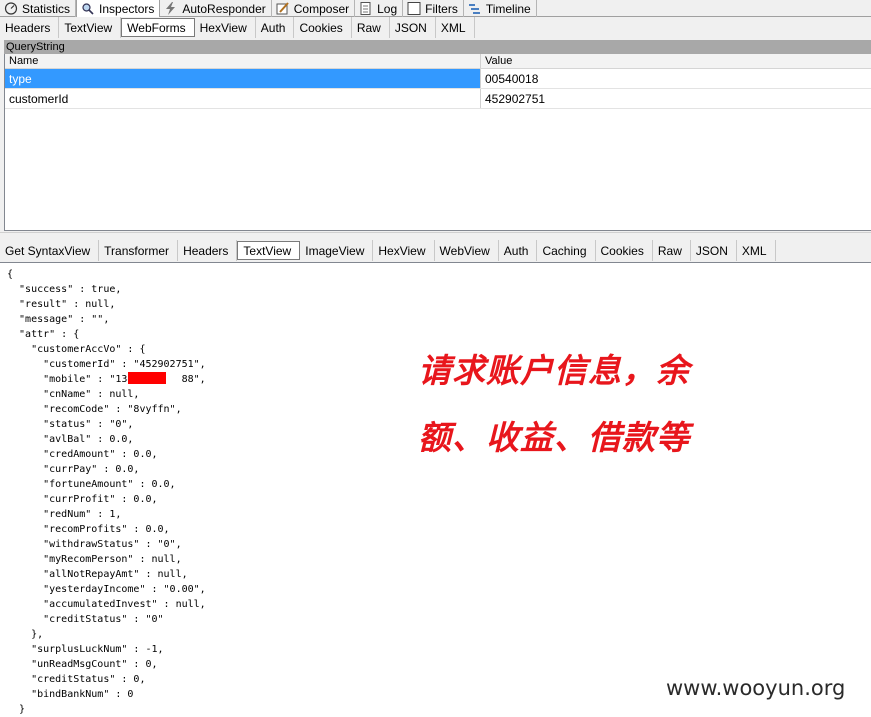  I want to click on pane-splitter, so click(435, 235).